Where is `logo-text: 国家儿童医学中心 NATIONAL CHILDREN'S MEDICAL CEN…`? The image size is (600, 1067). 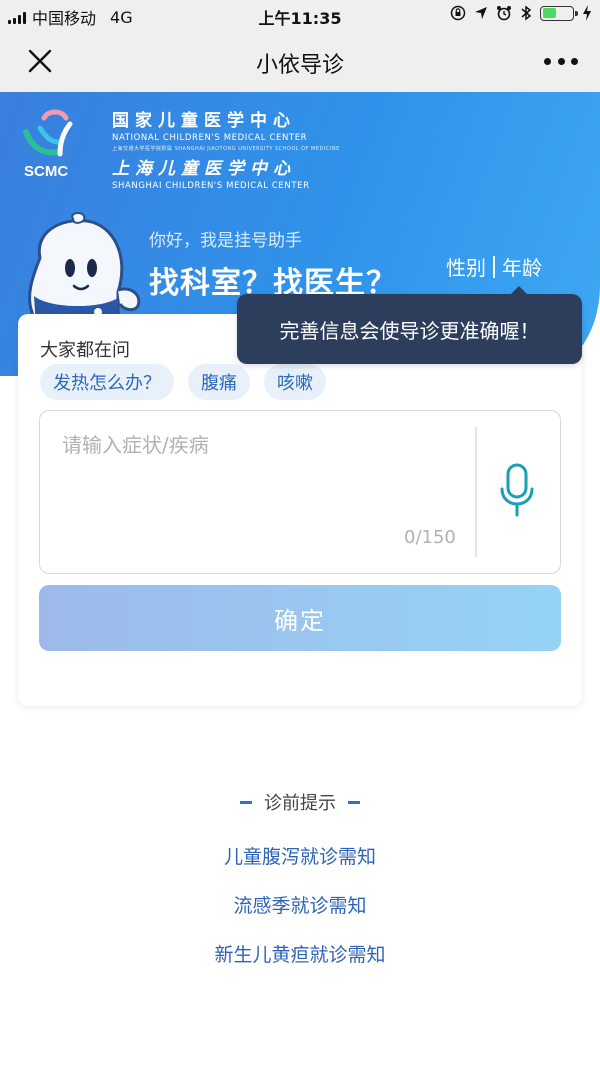 logo-text: 国家儿童医学中心 NATIONAL CHILDREN'S MEDICAL CEN… is located at coordinates (226, 148).